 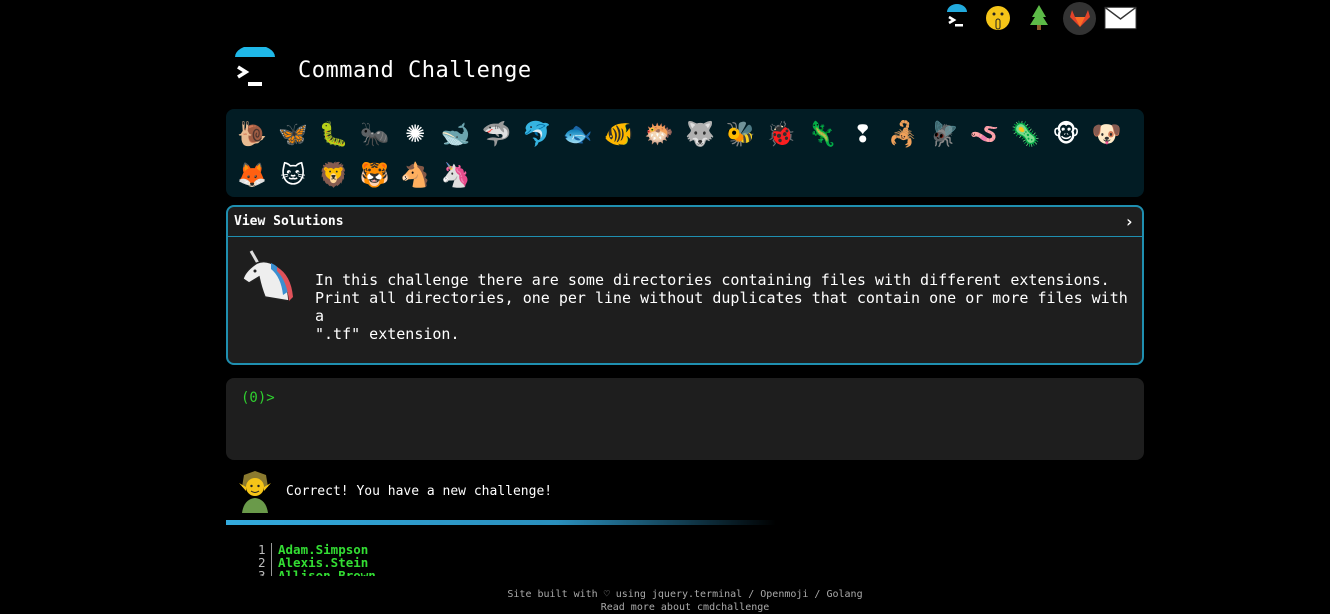 I want to click on site-header: Command Challenge, so click(x=382, y=69).